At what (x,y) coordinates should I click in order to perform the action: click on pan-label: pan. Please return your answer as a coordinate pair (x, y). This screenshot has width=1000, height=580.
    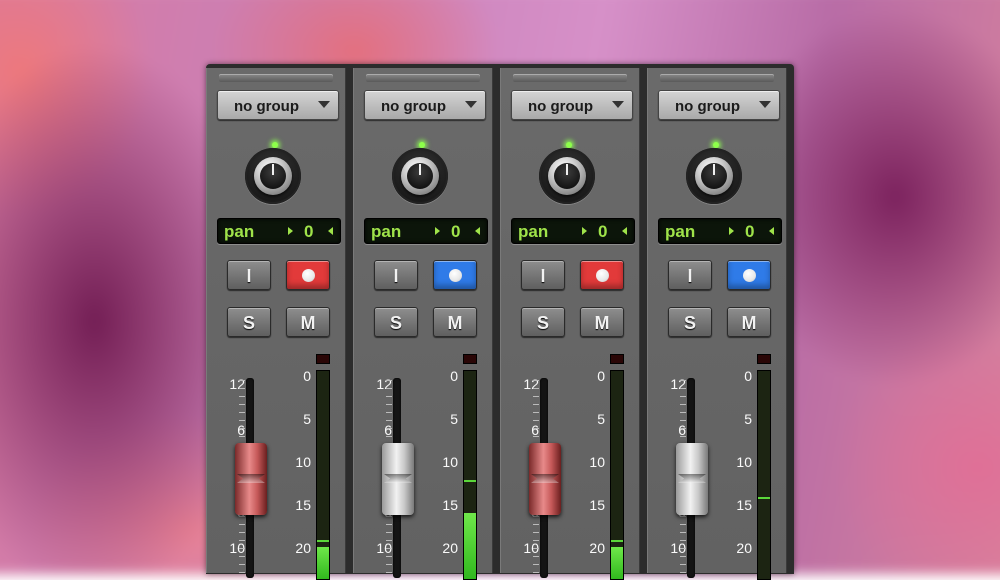
    Looking at the image, I should click on (680, 231).